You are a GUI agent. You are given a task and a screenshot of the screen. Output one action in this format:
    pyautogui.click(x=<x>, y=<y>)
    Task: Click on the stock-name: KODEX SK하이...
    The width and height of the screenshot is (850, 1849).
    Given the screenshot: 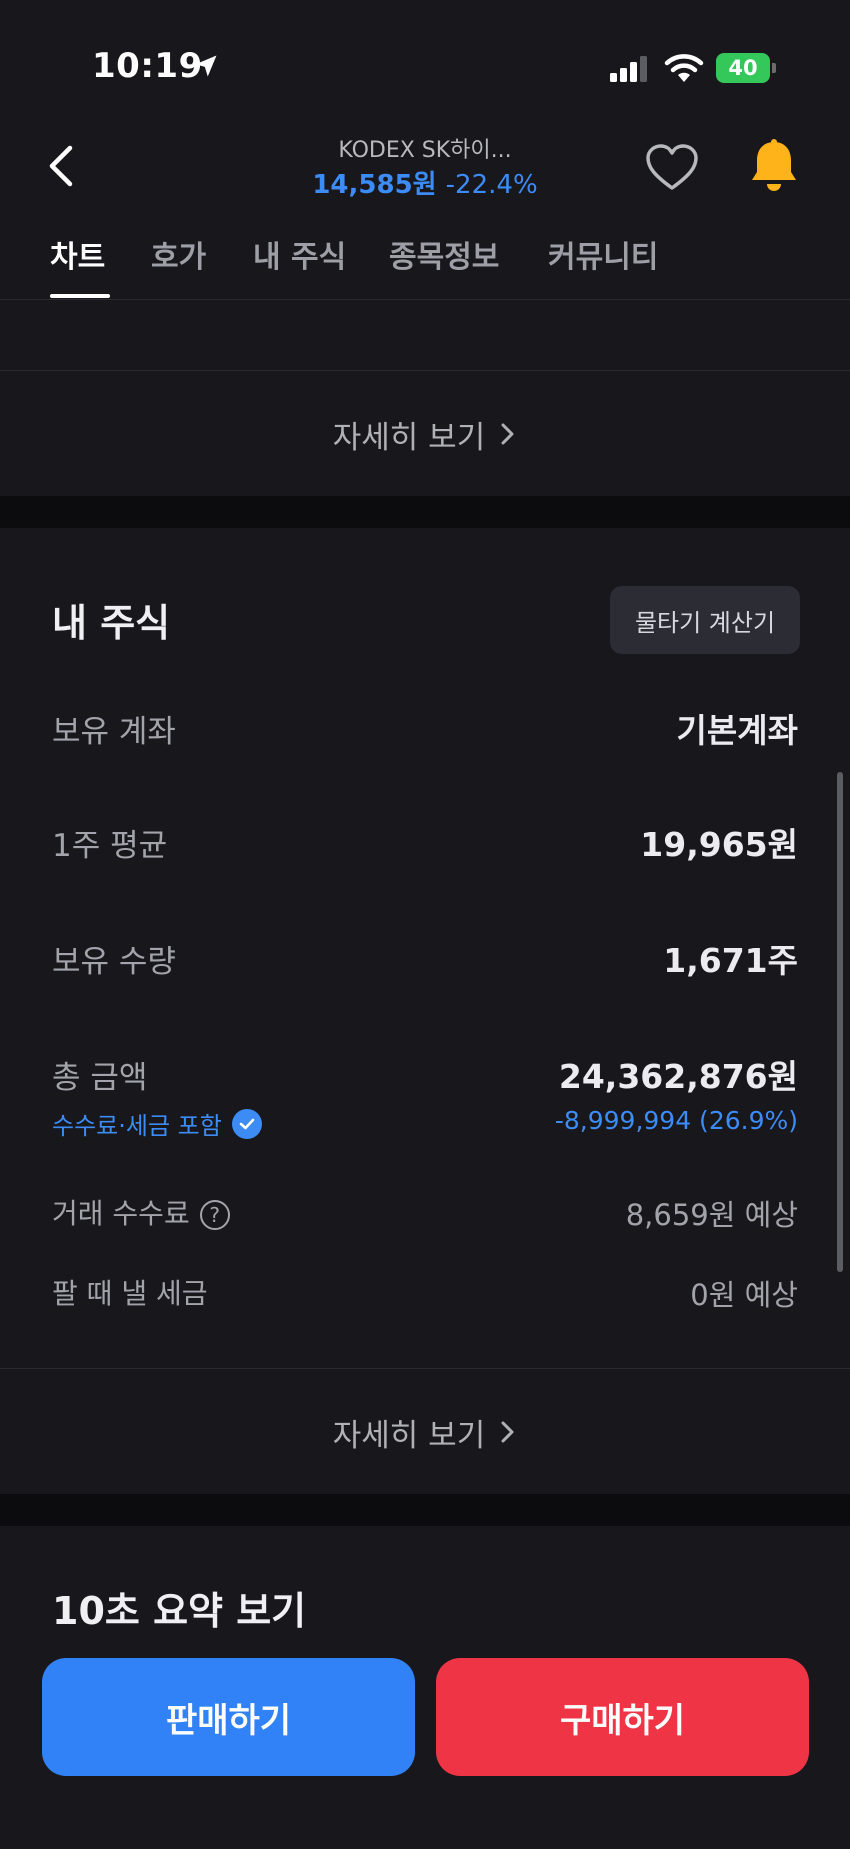 What is the action you would take?
    pyautogui.click(x=425, y=150)
    